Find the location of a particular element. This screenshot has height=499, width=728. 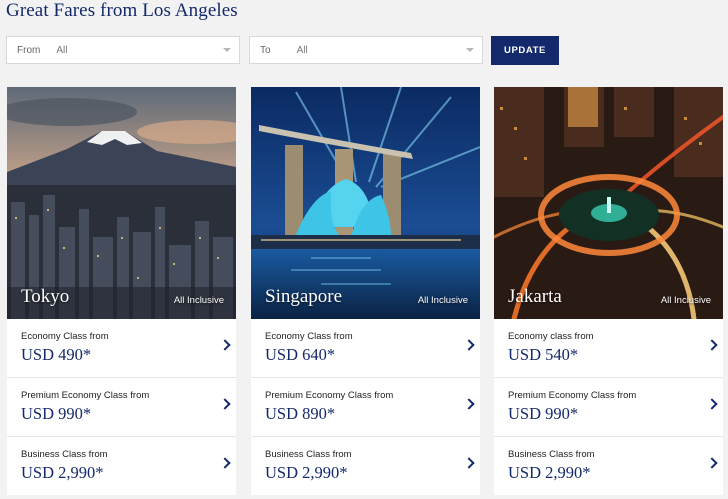

fare-row-economy: Economy class from USD 540* is located at coordinates (608, 348).